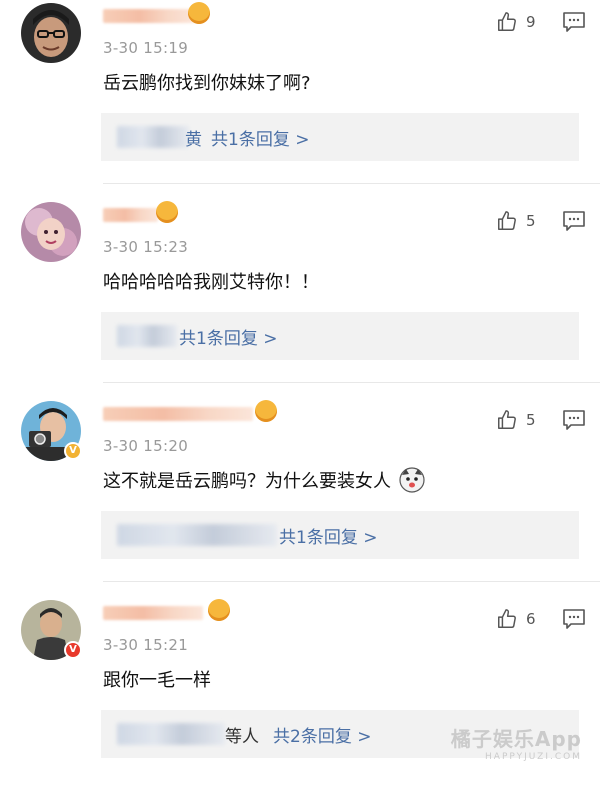 The width and height of the screenshot is (600, 795). What do you see at coordinates (531, 22) in the screenshot?
I see `like-count: 9` at bounding box center [531, 22].